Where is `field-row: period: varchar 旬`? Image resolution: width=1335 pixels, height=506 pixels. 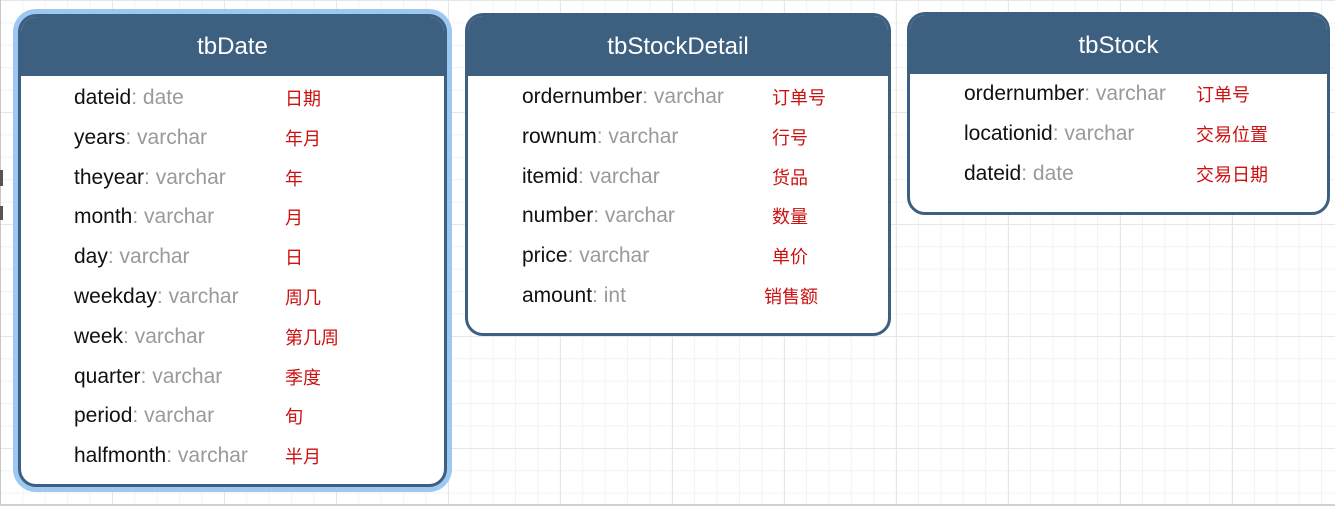 field-row: period: varchar 旬 is located at coordinates (232, 416).